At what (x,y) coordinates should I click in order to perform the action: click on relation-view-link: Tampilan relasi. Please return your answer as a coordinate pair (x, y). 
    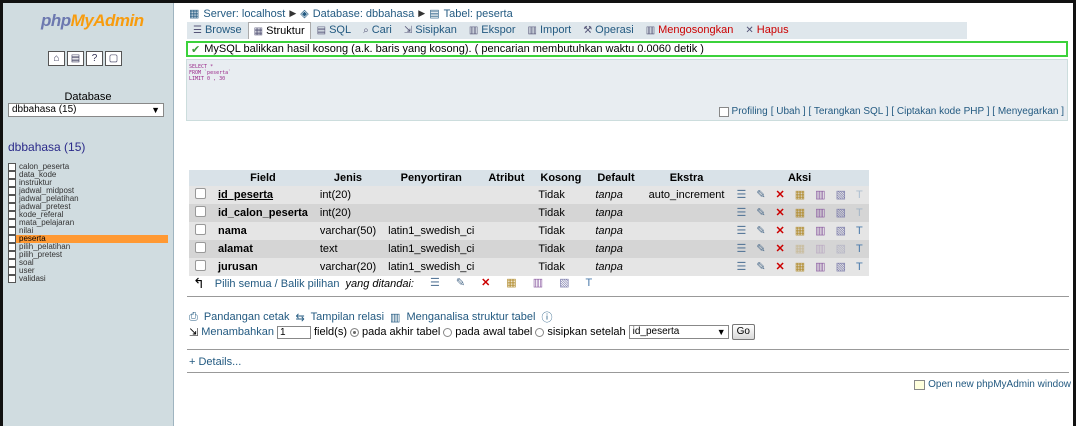
    Looking at the image, I should click on (347, 317).